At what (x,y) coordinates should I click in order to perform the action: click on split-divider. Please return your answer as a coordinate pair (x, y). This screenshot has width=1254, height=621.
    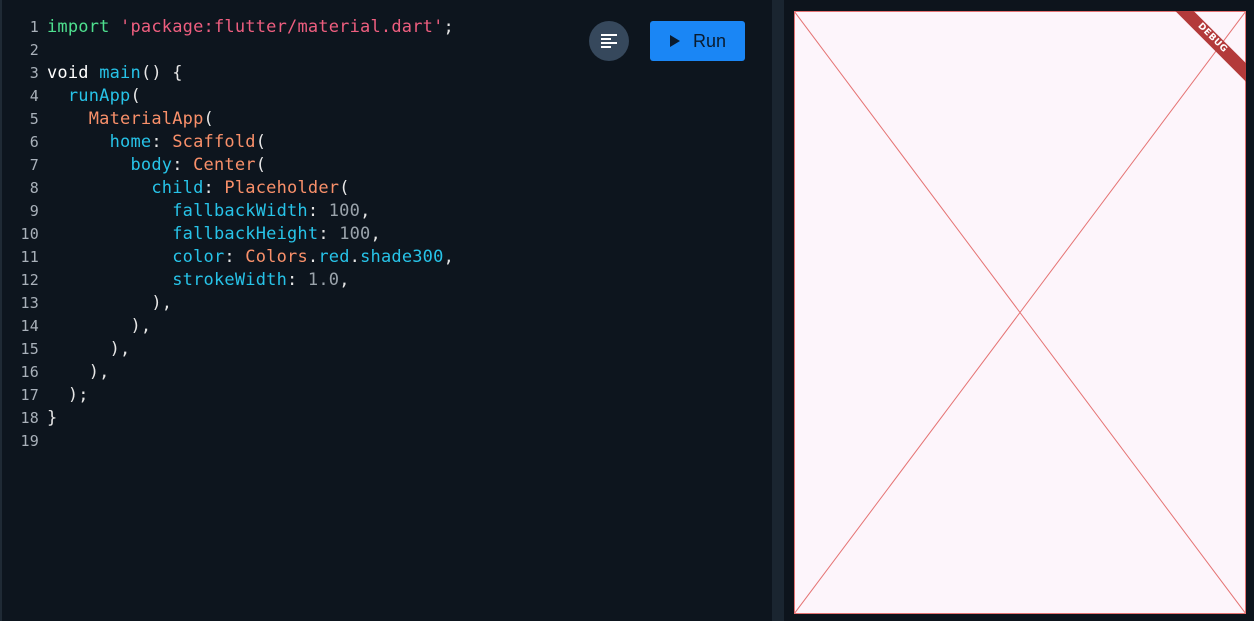
    Looking at the image, I should click on (778, 310).